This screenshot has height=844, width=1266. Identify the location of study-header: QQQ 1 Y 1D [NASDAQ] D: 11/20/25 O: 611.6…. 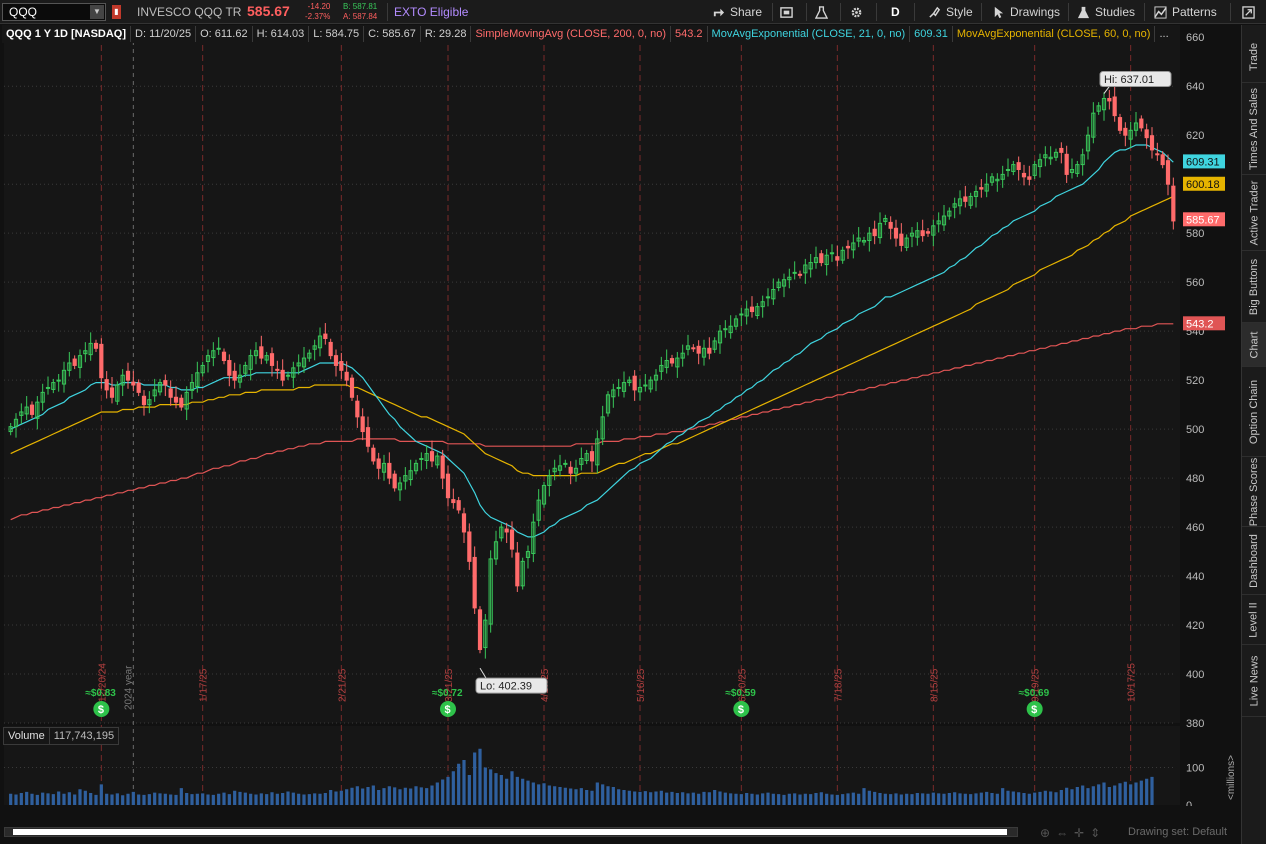
(587, 34).